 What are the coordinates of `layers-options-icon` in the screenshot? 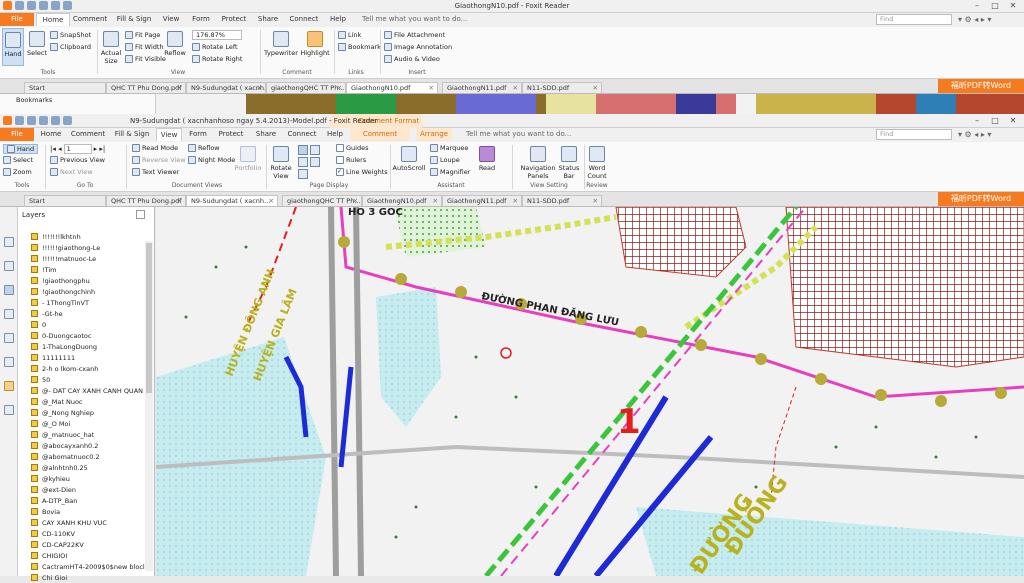 It's located at (140, 214).